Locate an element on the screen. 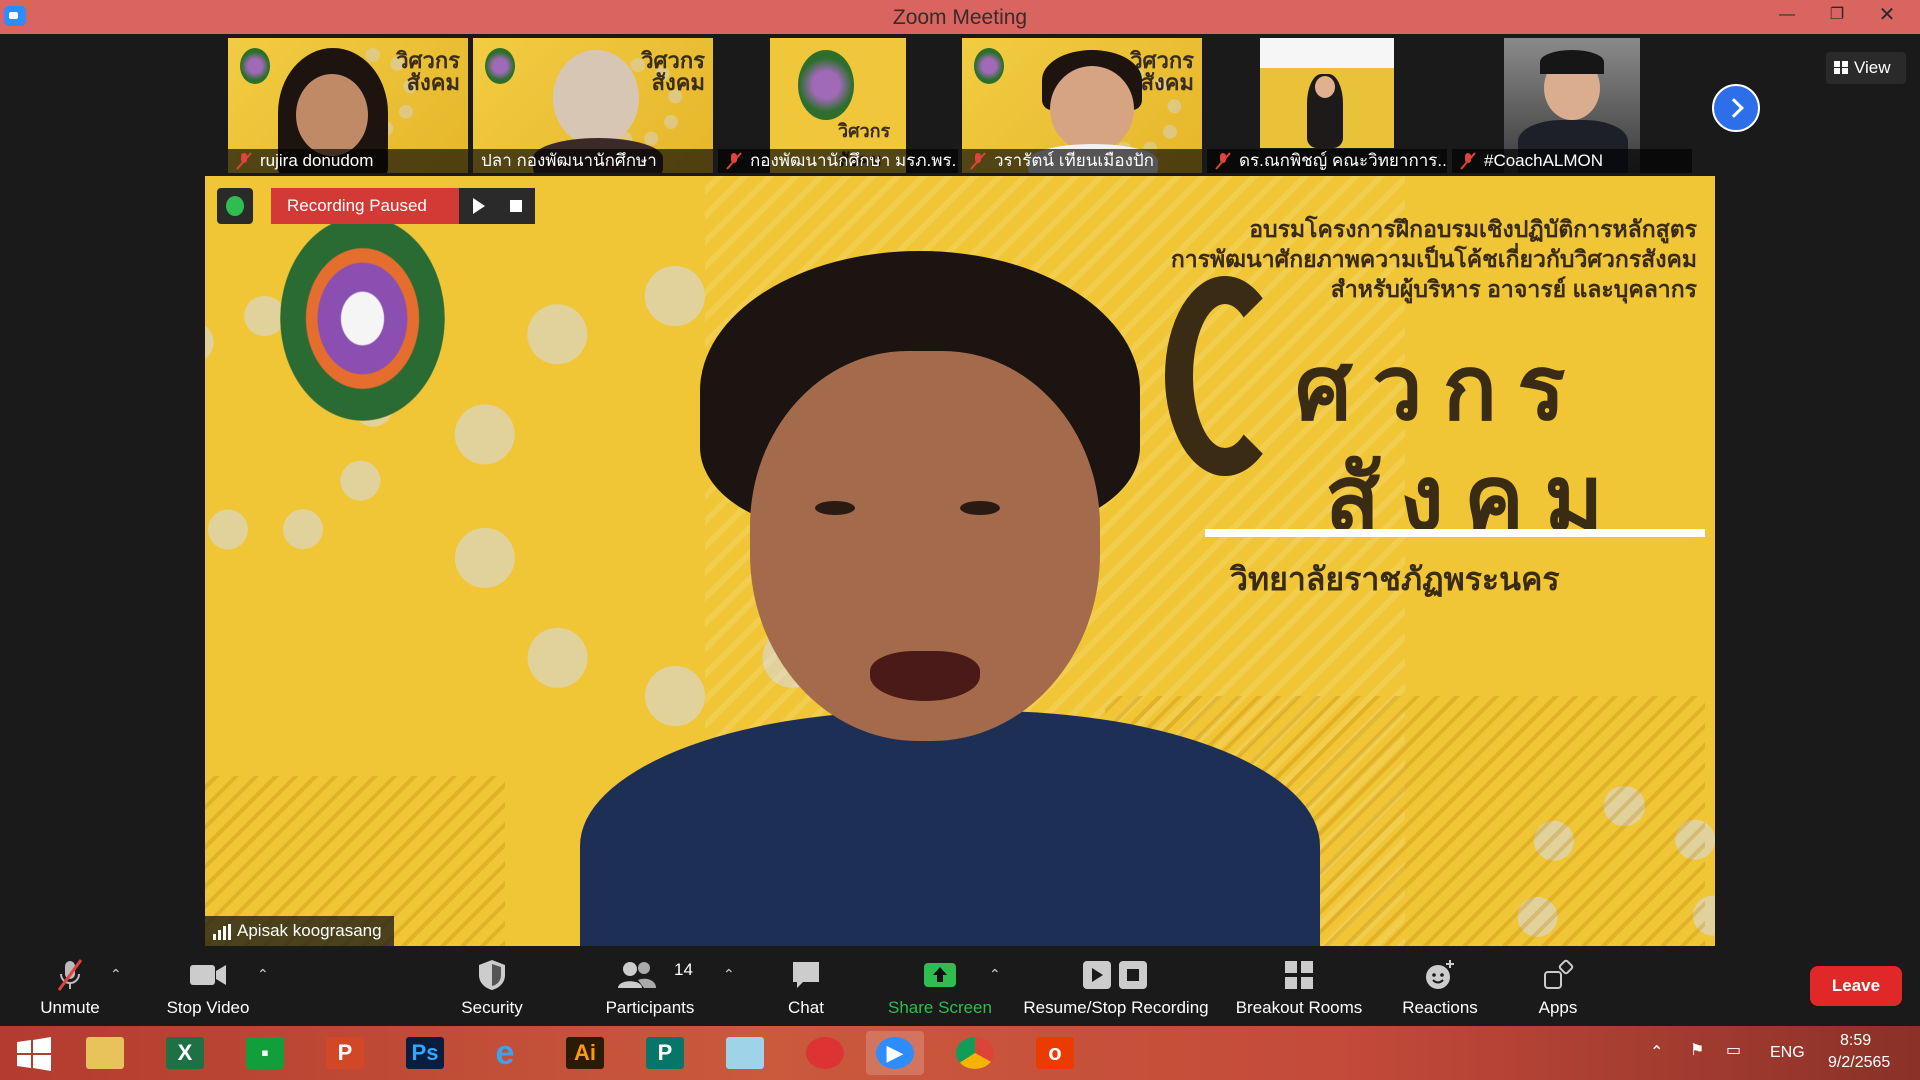 The image size is (1920, 1080). slide-university: วิทยาลัยราชภัฏพระนคร is located at coordinates (1395, 579).